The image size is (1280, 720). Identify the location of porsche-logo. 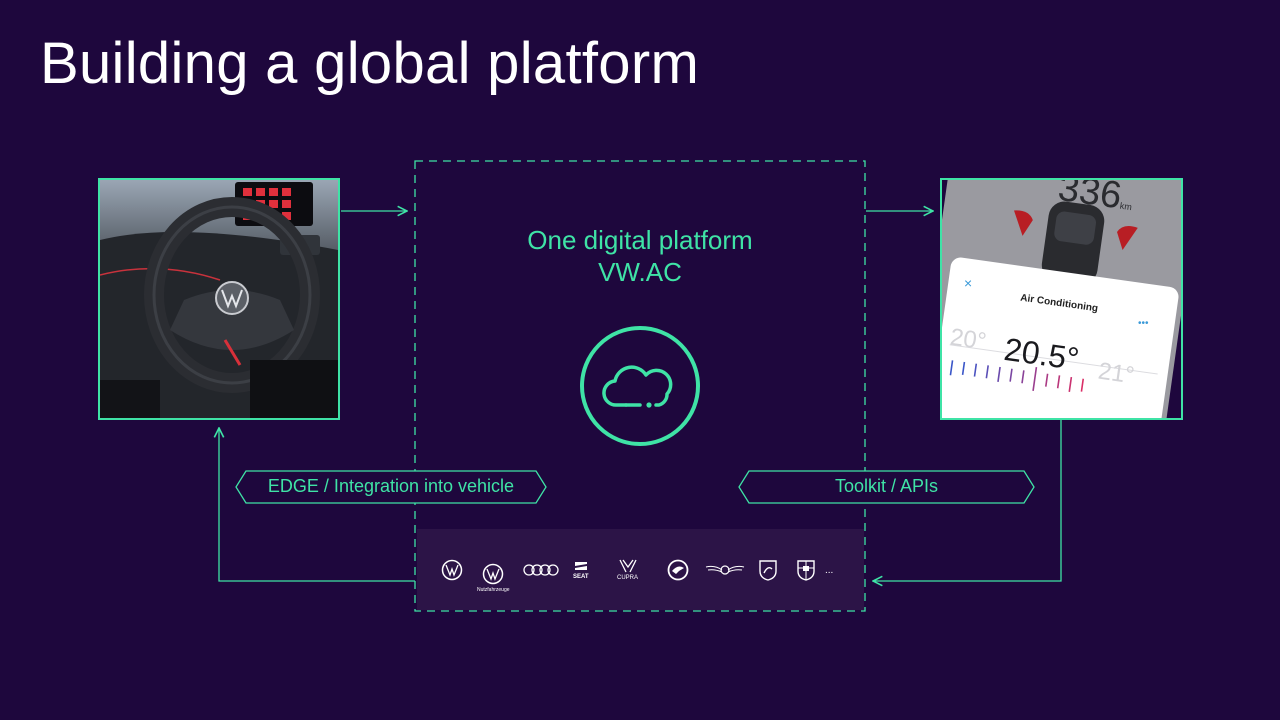
(806, 569).